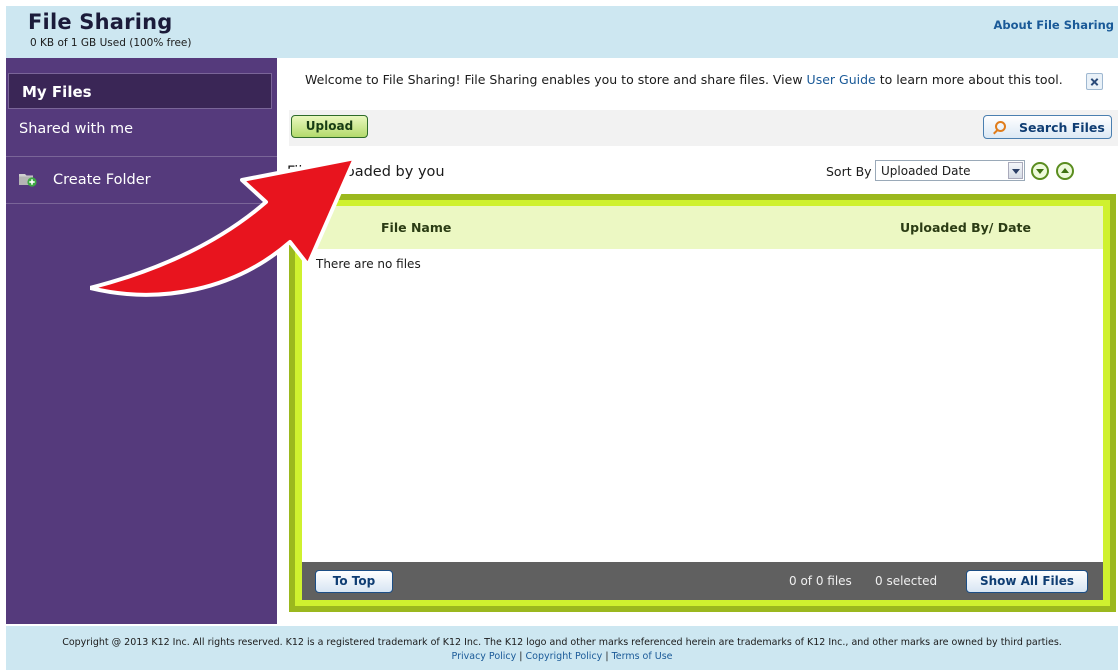  Describe the element at coordinates (366, 172) in the screenshot. I see `section-title: Files uploaded by you` at that location.